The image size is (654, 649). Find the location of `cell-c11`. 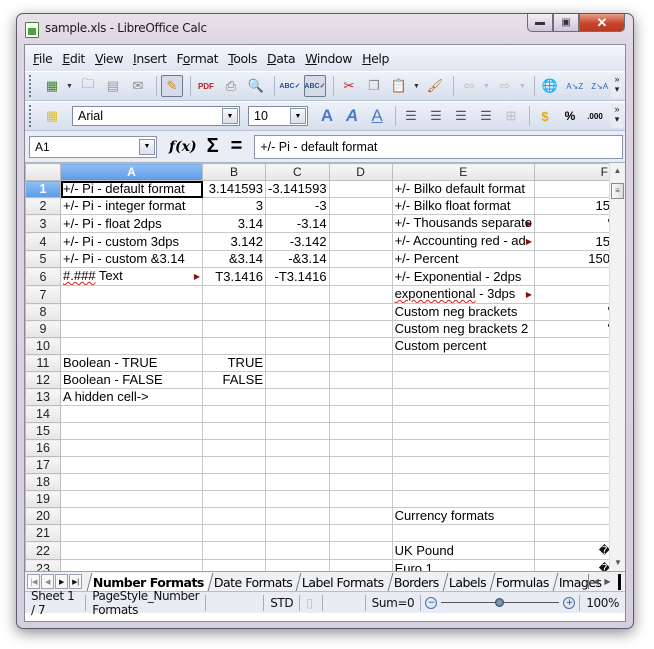

cell-c11 is located at coordinates (297, 363).